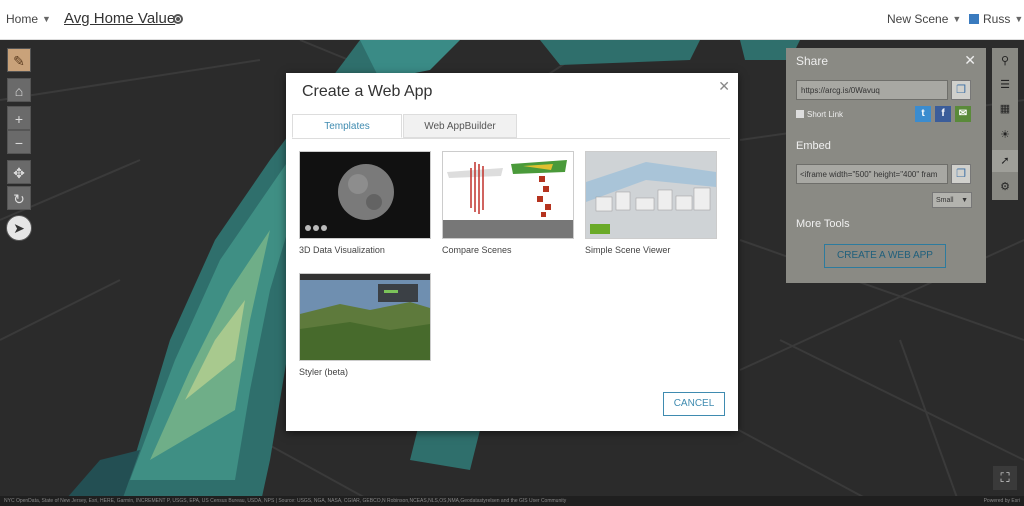  What do you see at coordinates (178, 19) in the screenshot?
I see `globe-icon` at bounding box center [178, 19].